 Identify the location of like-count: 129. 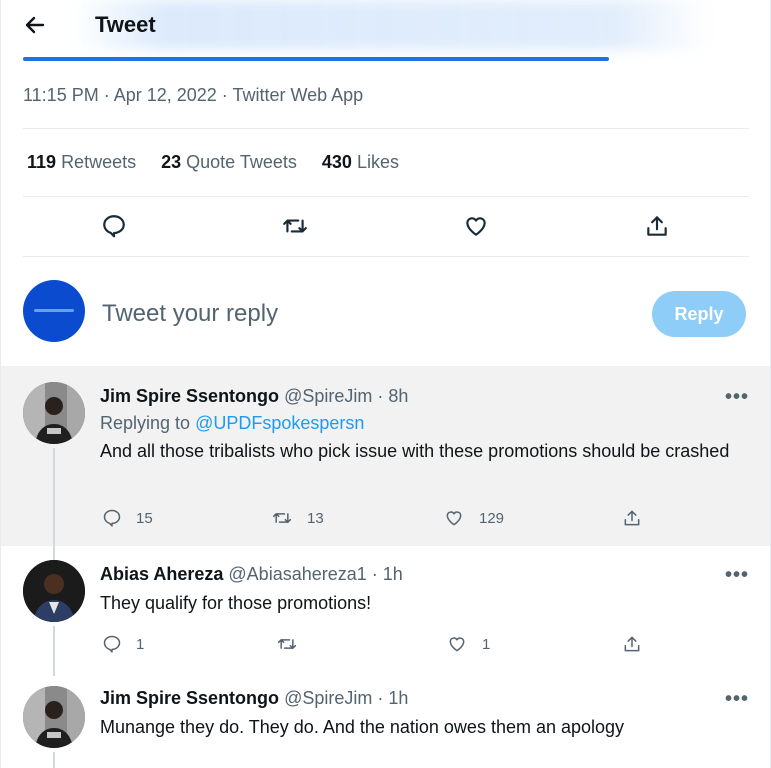
(492, 518).